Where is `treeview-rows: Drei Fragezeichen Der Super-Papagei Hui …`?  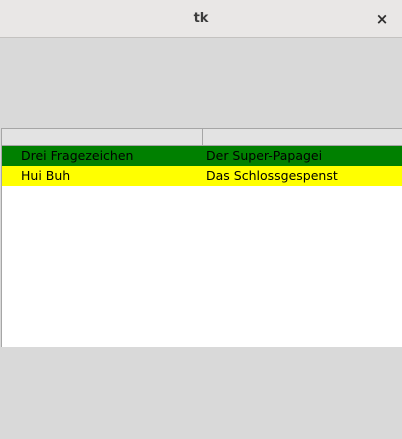 treeview-rows: Drei Fragezeichen Der Super-Papagei Hui … is located at coordinates (202, 166).